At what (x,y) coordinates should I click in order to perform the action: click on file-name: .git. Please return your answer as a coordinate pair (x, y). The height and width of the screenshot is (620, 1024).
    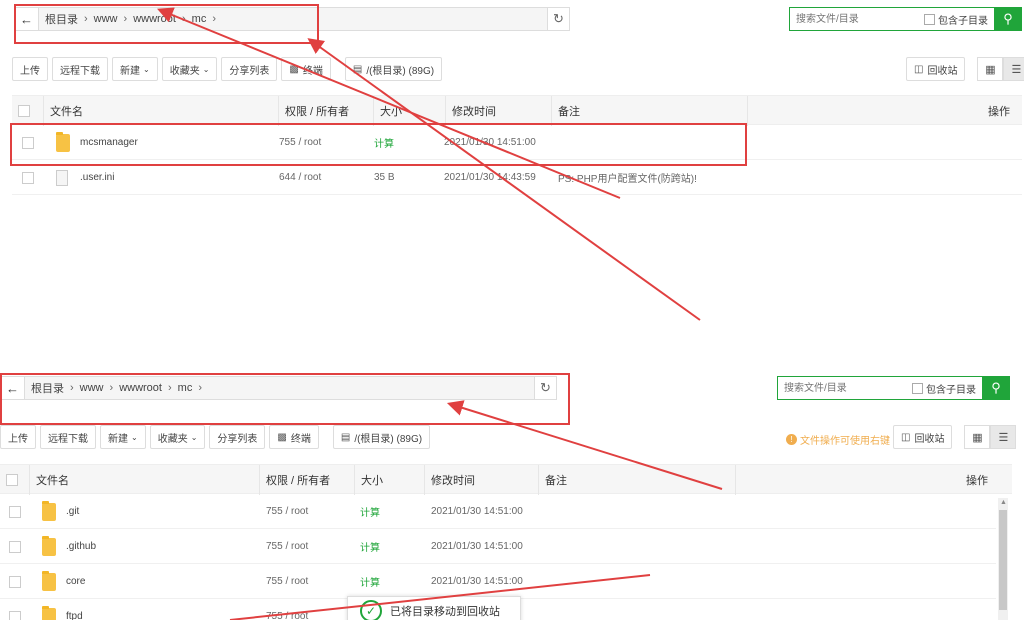
    Looking at the image, I should click on (72, 511).